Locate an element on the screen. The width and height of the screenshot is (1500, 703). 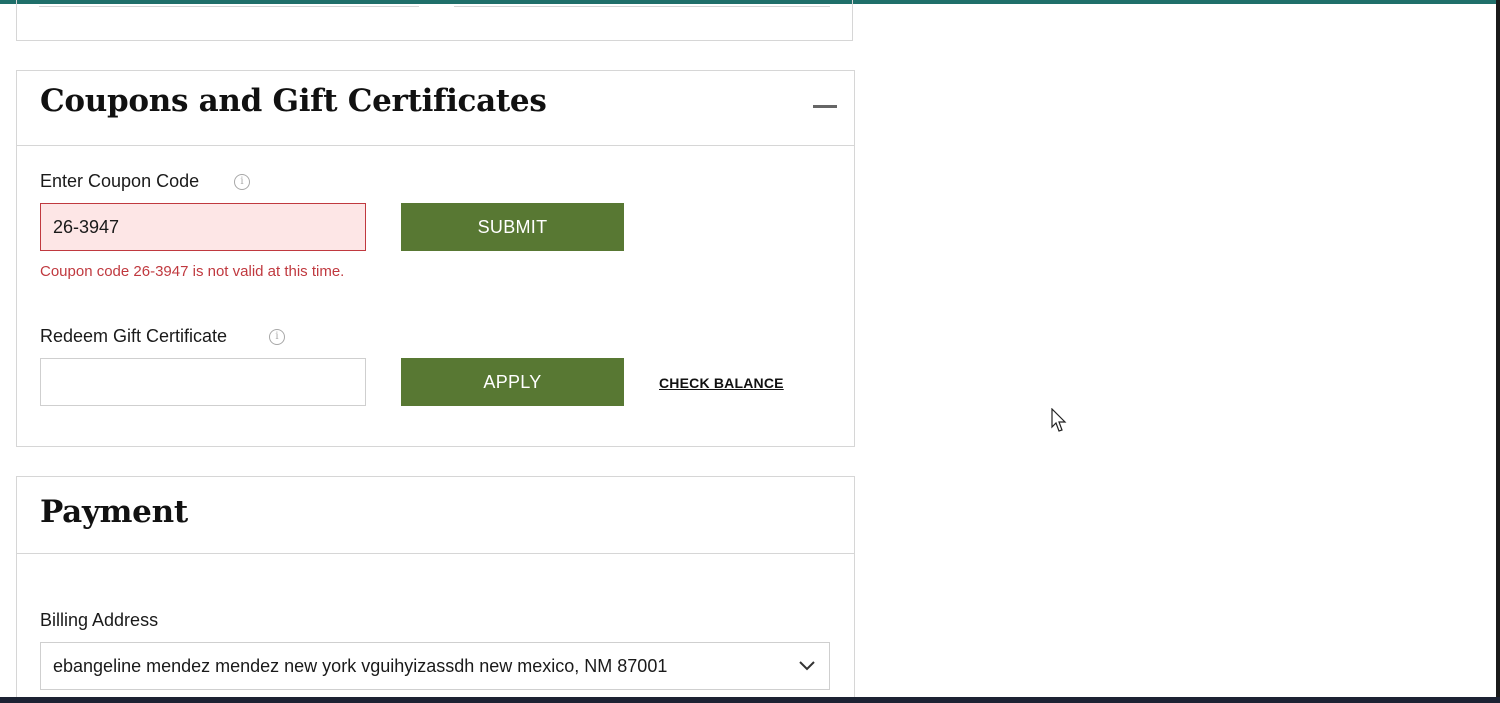
coupons-title: Coupons and Gift Certificates is located at coordinates (293, 101).